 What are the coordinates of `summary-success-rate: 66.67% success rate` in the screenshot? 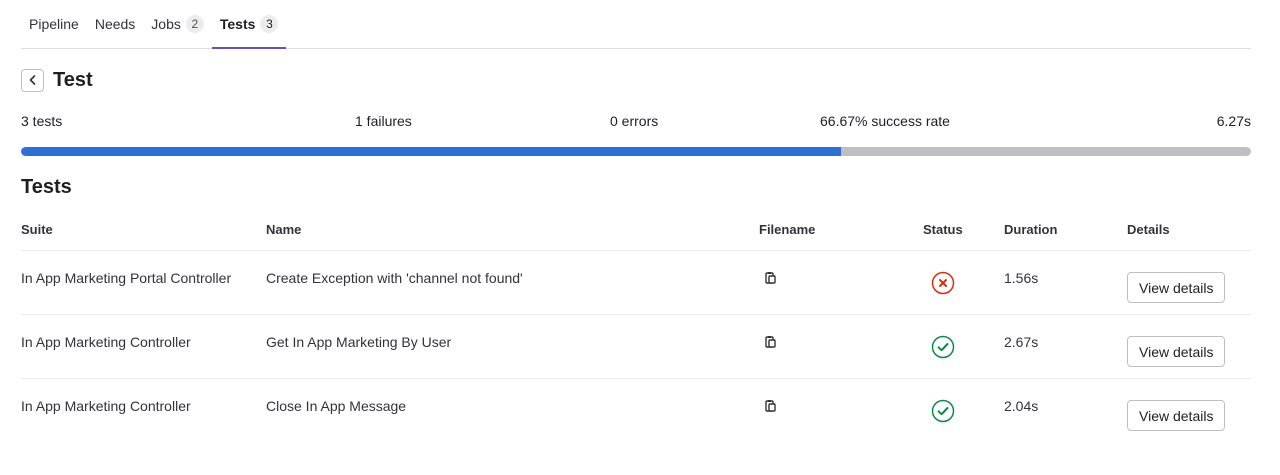 It's located at (885, 121).